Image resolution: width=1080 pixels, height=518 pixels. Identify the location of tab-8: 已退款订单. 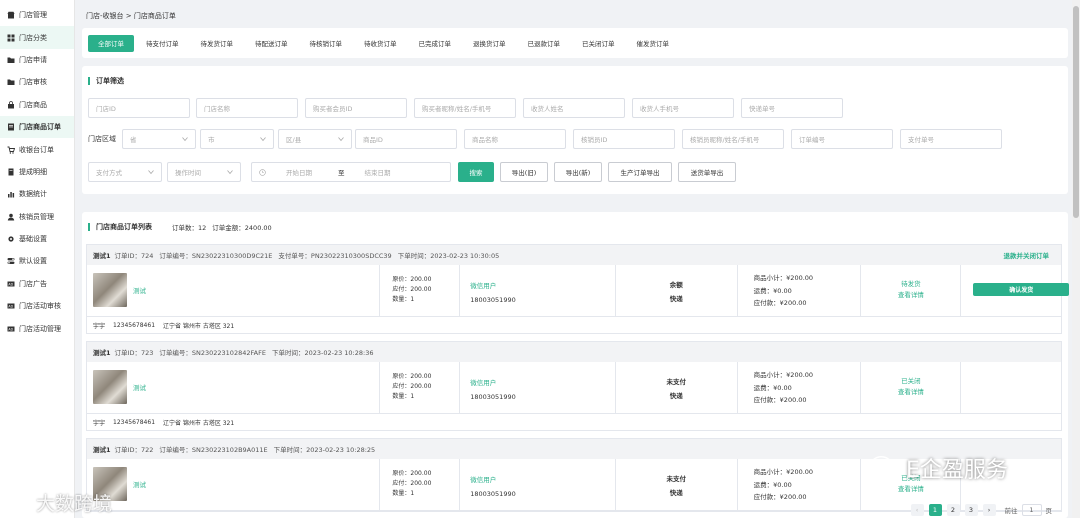
(544, 43).